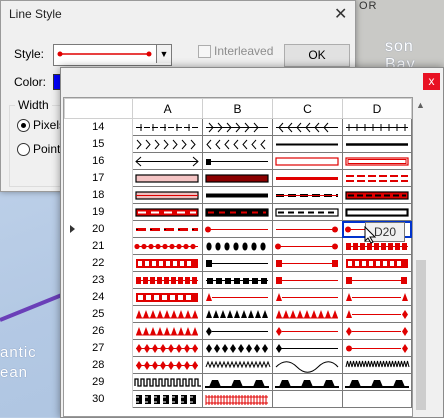  What do you see at coordinates (23, 125) in the screenshot?
I see `pixels-radio` at bounding box center [23, 125].